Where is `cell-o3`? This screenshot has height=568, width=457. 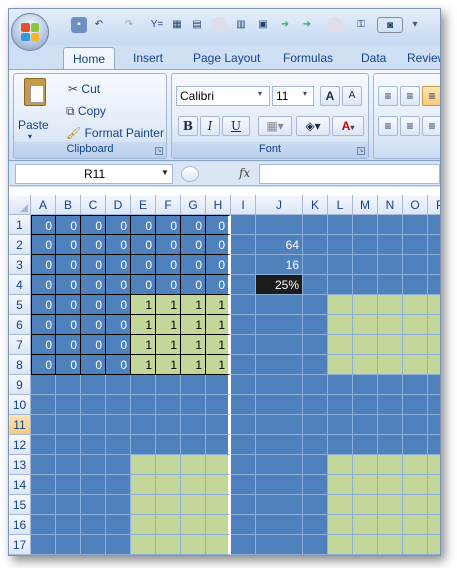 cell-o3 is located at coordinates (415, 265).